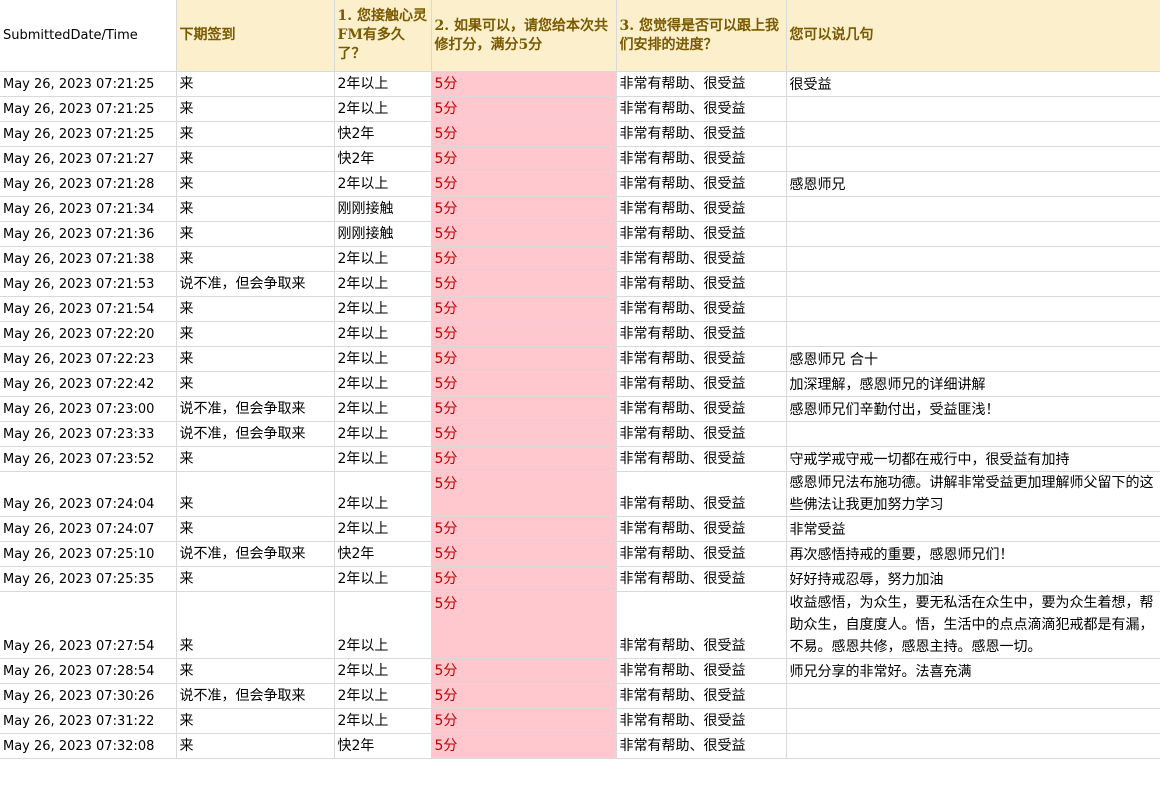  I want to click on submitted-datetime-cell: May 26, 2023 07:22:20, so click(88, 334).